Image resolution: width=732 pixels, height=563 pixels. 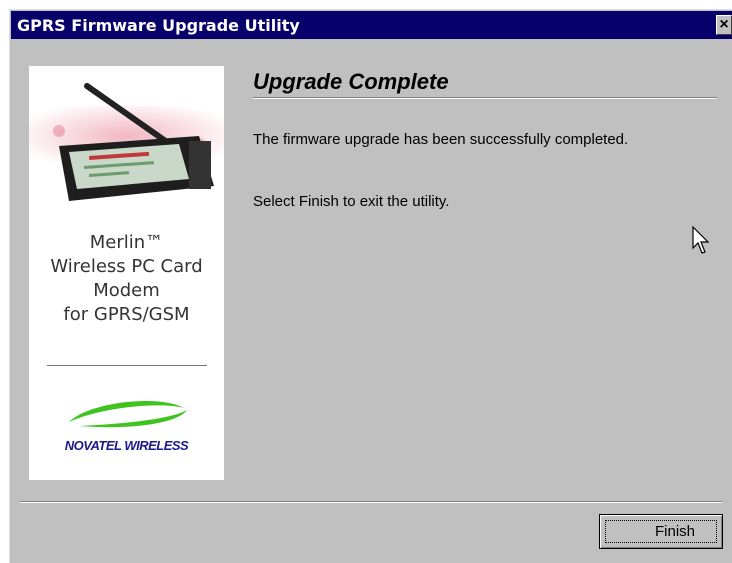 What do you see at coordinates (126, 266) in the screenshot?
I see `product-line: Wireless PC Card` at bounding box center [126, 266].